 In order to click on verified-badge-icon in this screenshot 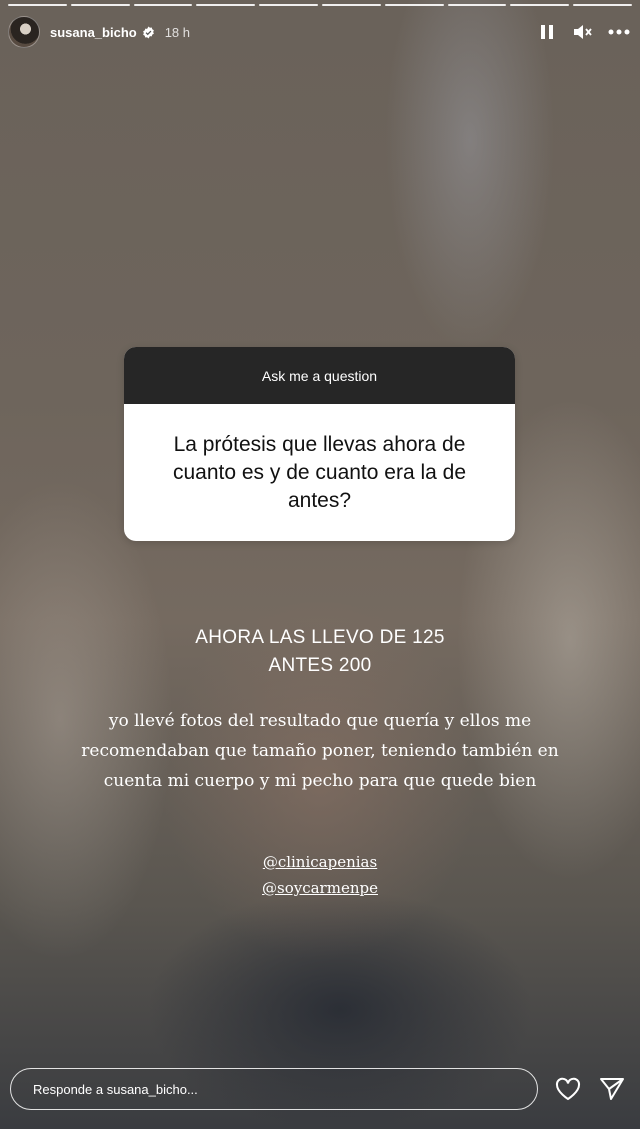, I will do `click(148, 32)`.